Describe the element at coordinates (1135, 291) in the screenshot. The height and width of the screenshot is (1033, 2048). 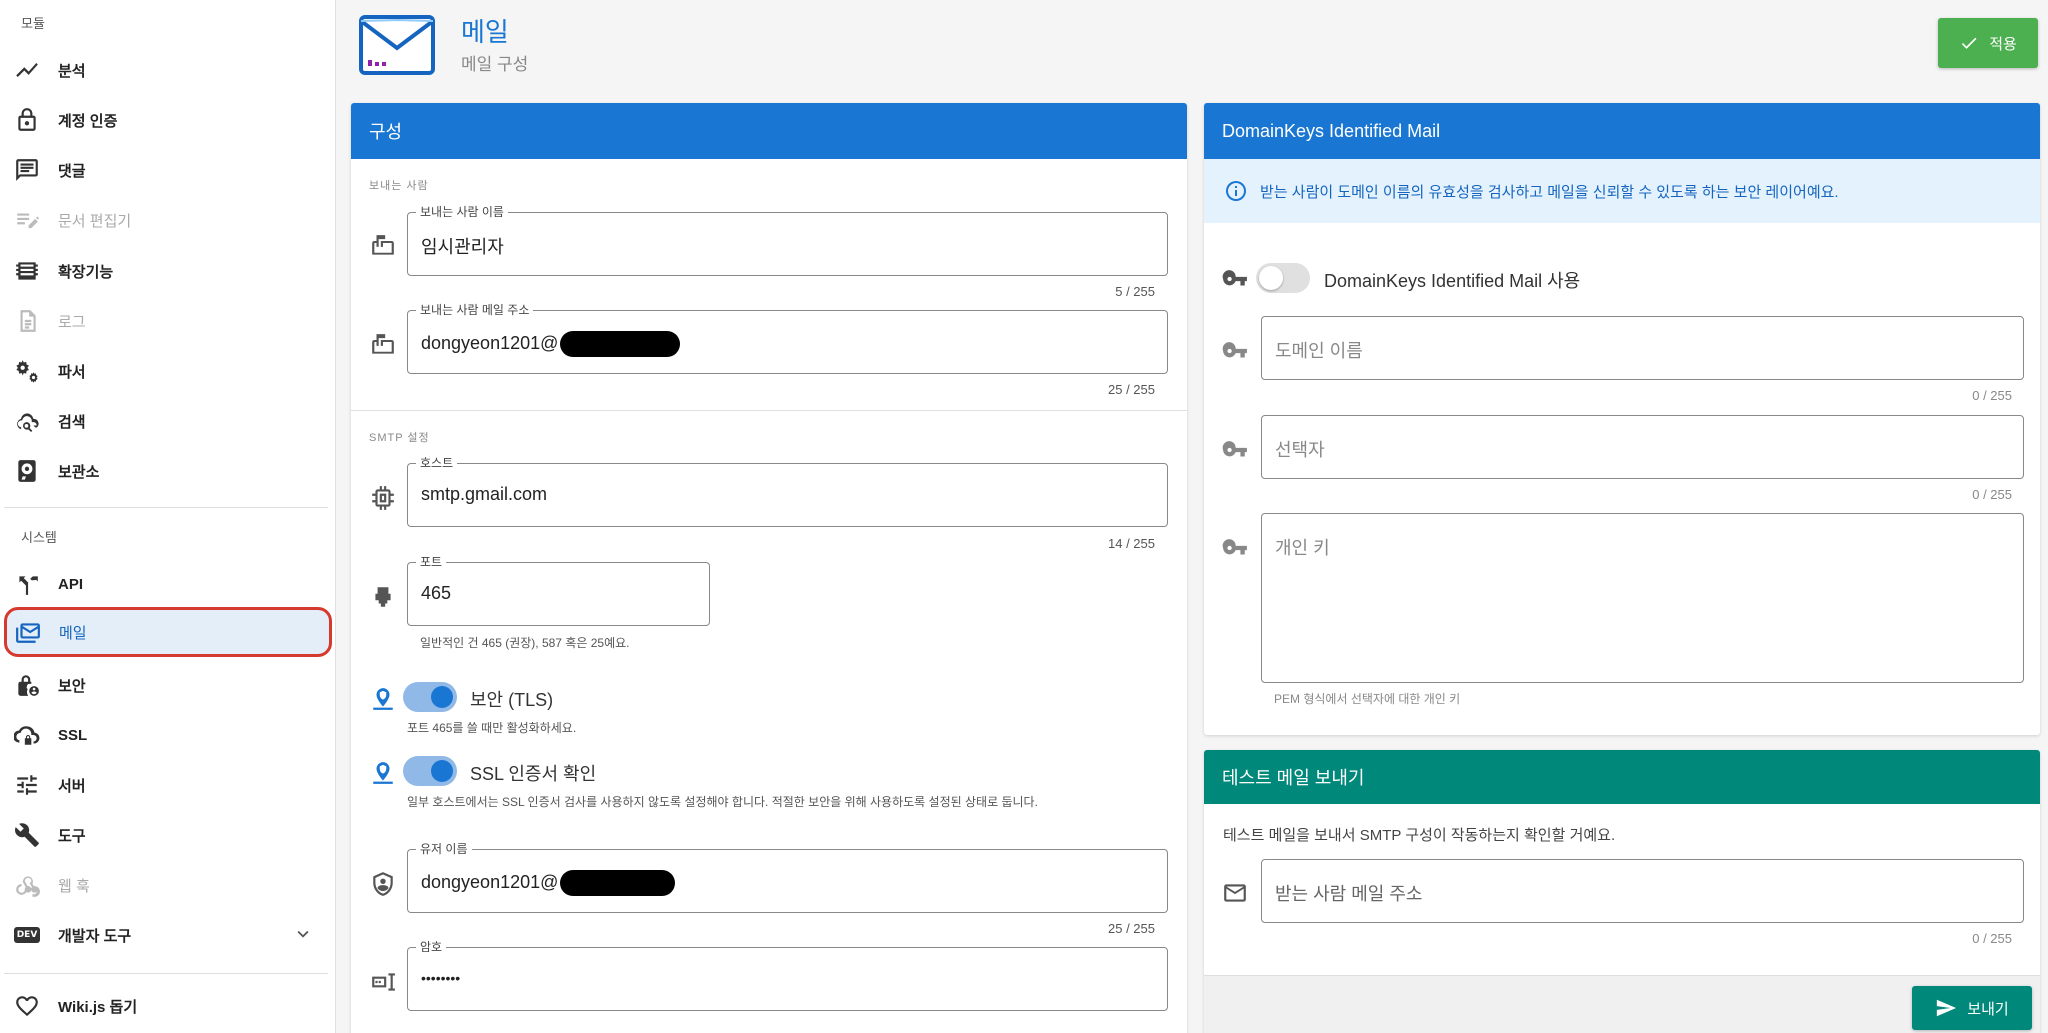
I see `sender-name-counter: 5 / 255` at that location.